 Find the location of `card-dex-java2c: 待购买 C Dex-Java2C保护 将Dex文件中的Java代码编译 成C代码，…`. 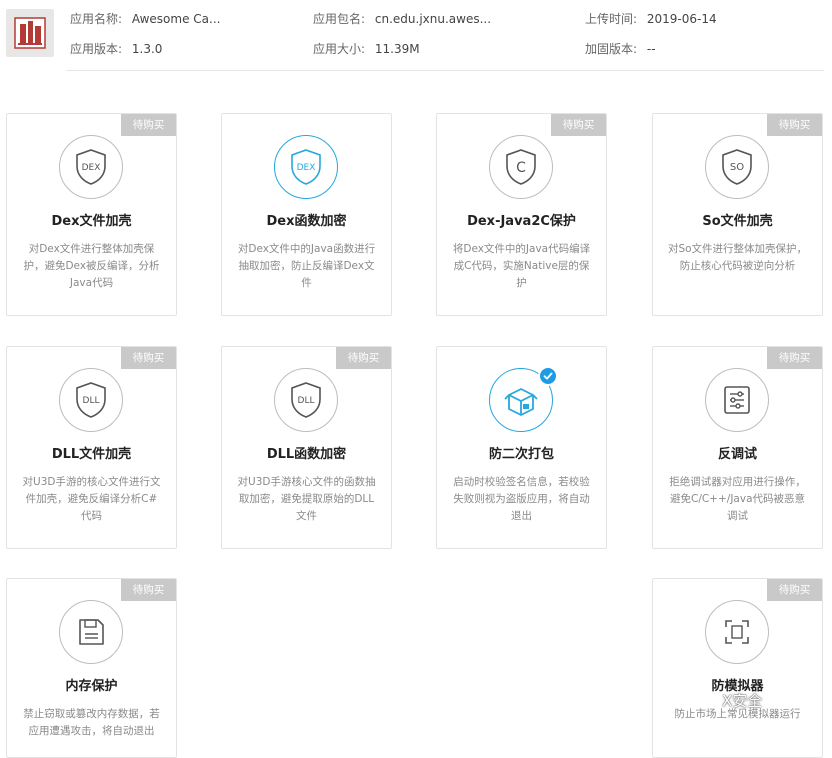

card-dex-java2c: 待购买 C Dex-Java2C保护 将Dex文件中的Java代码编译 成C代码，… is located at coordinates (521, 214).